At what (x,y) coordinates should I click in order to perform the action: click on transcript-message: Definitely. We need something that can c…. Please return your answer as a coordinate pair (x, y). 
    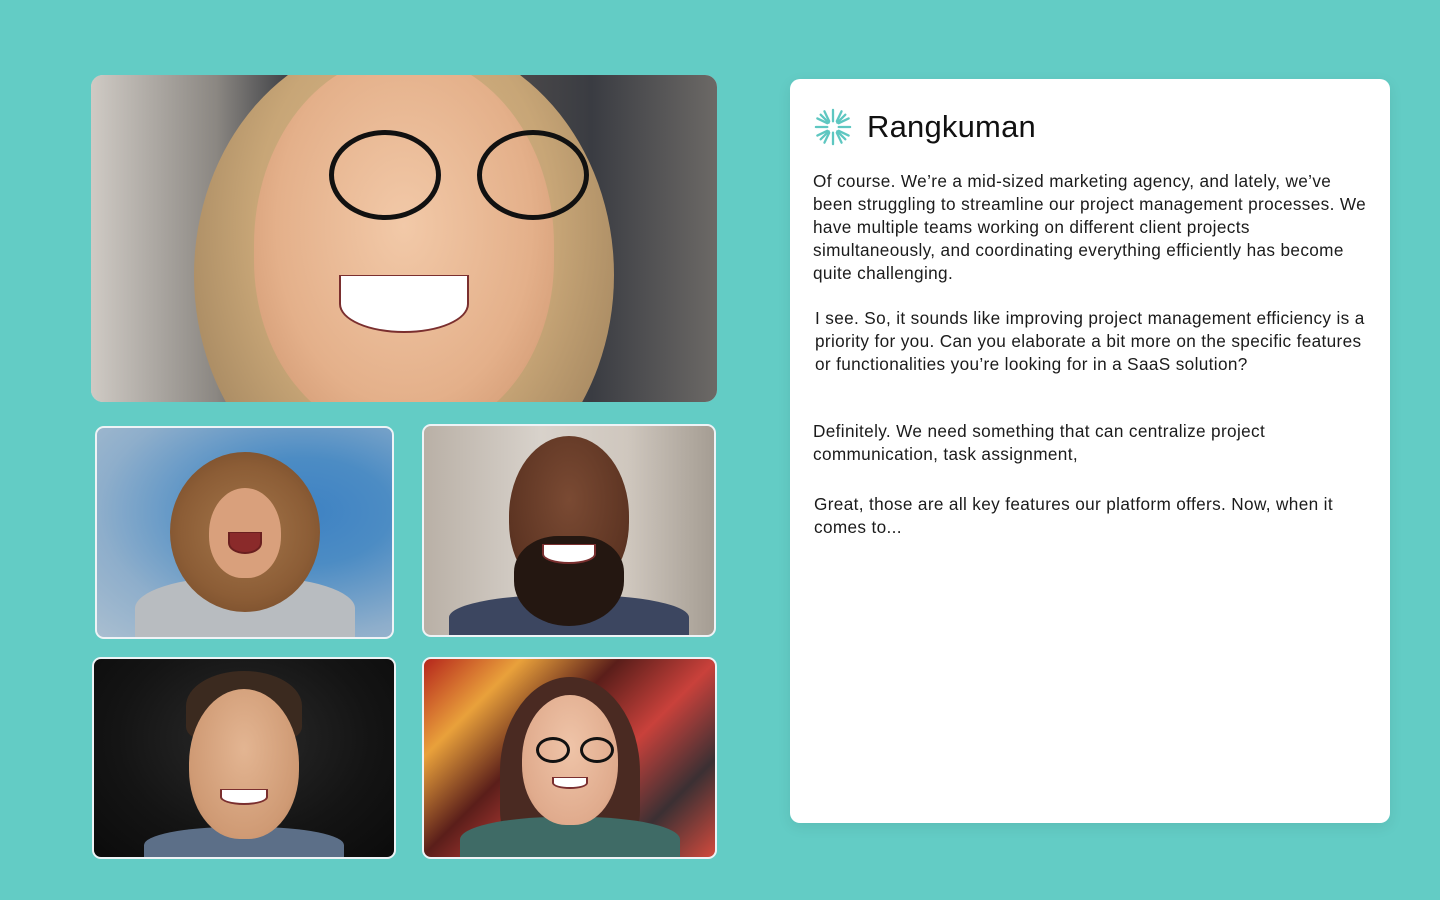
    Looking at the image, I should click on (1039, 442).